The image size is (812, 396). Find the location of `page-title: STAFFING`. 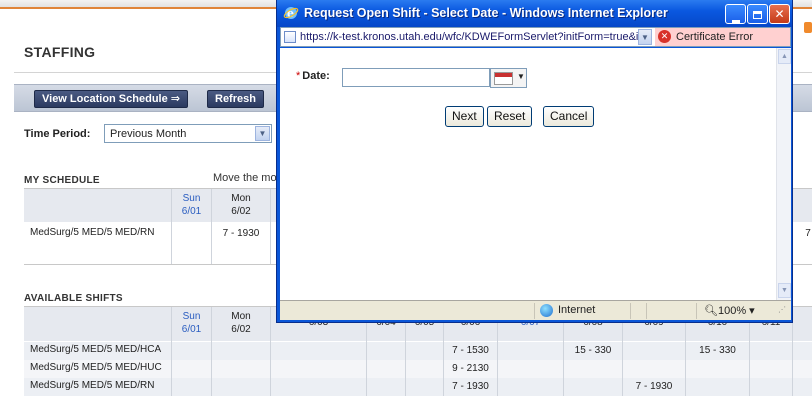

page-title: STAFFING is located at coordinates (60, 52).